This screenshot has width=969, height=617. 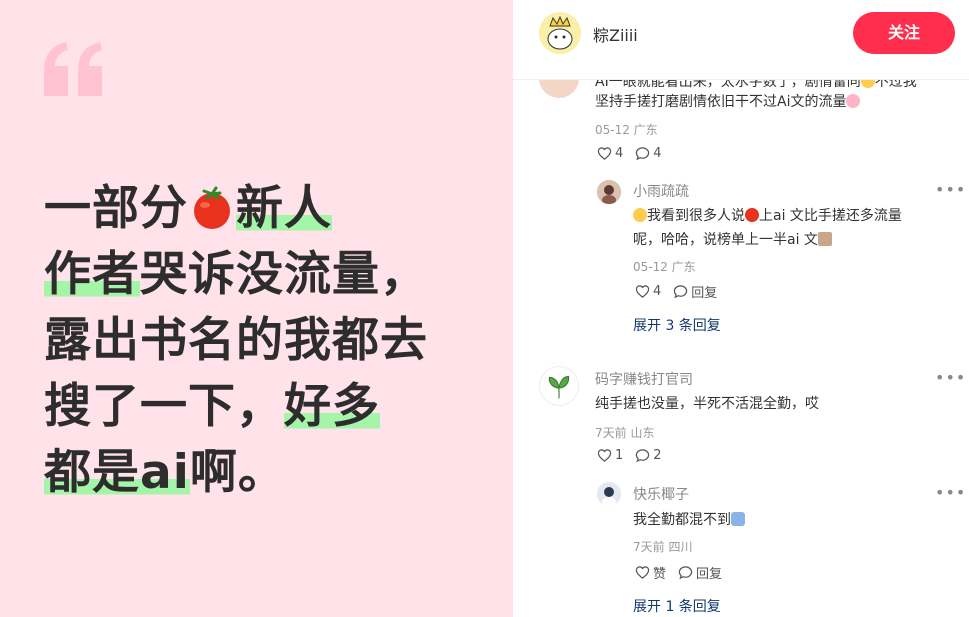 I want to click on comment-actions: 1 2, so click(x=635, y=455).